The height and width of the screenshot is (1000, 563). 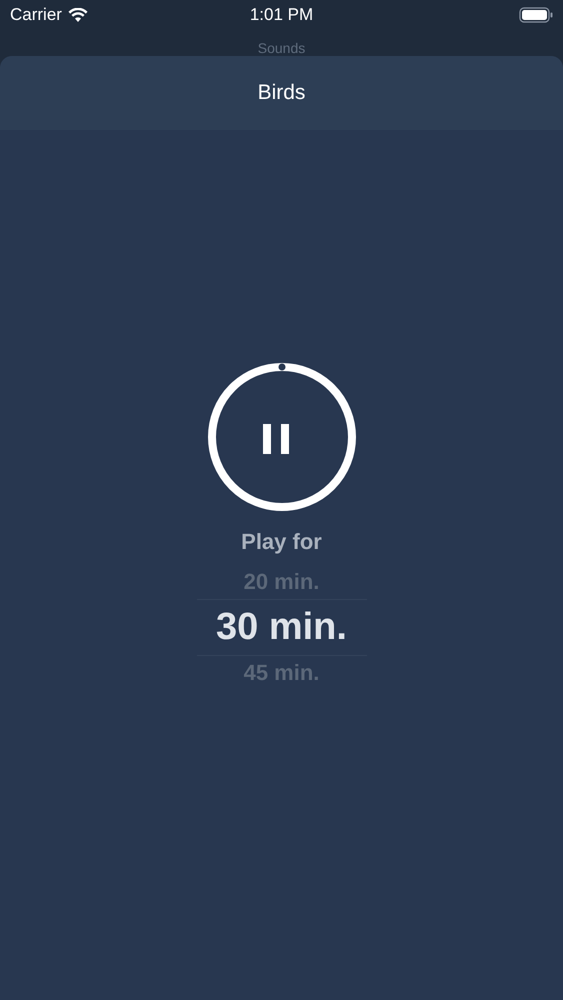 What do you see at coordinates (282, 48) in the screenshot?
I see `background-title: Sounds` at bounding box center [282, 48].